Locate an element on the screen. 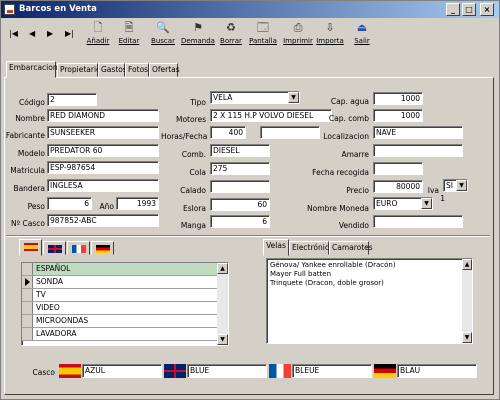 The height and width of the screenshot is (400, 500). search-label: Buscar is located at coordinates (163, 41).